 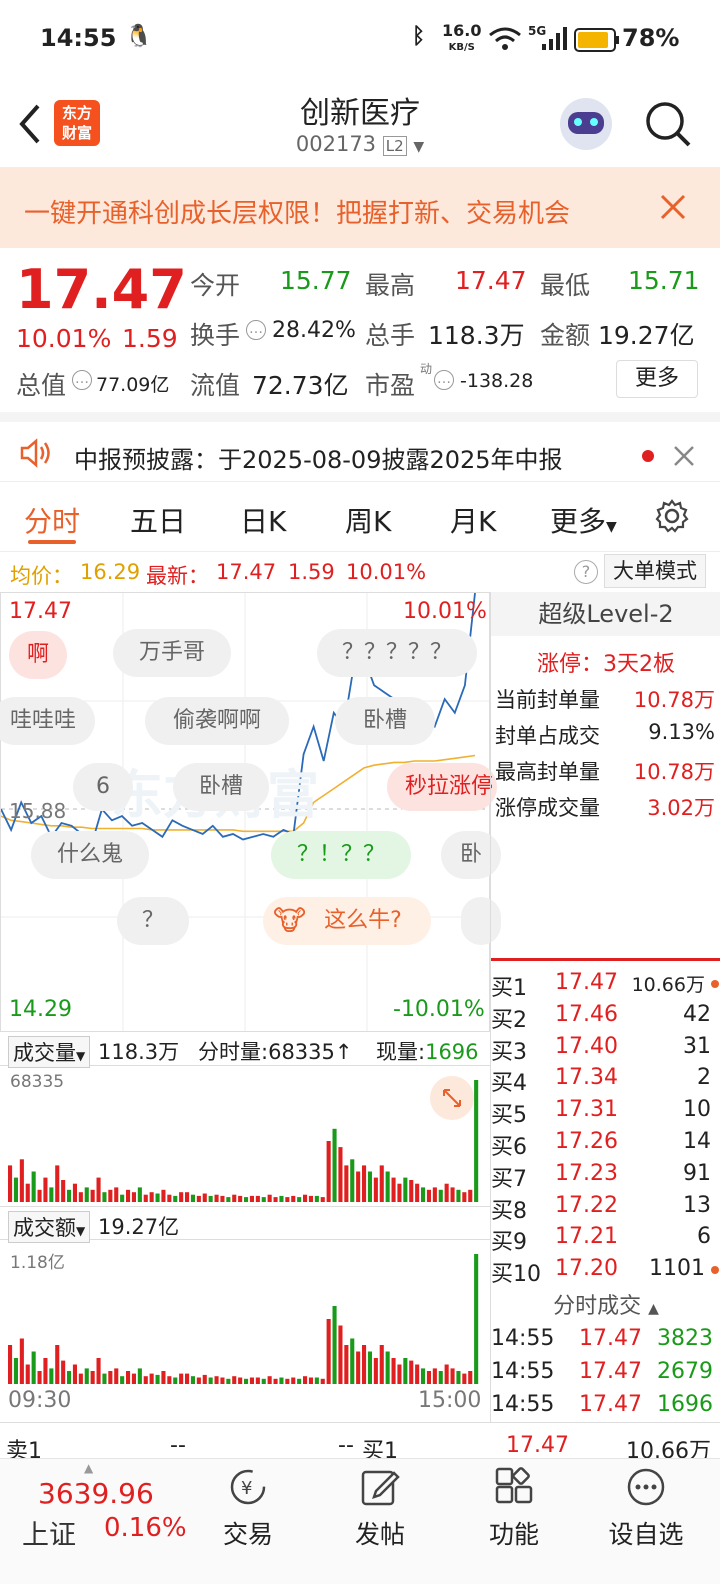 What do you see at coordinates (347, 921) in the screenshot?
I see `comment-bubble: 🐮 这么牛?` at bounding box center [347, 921].